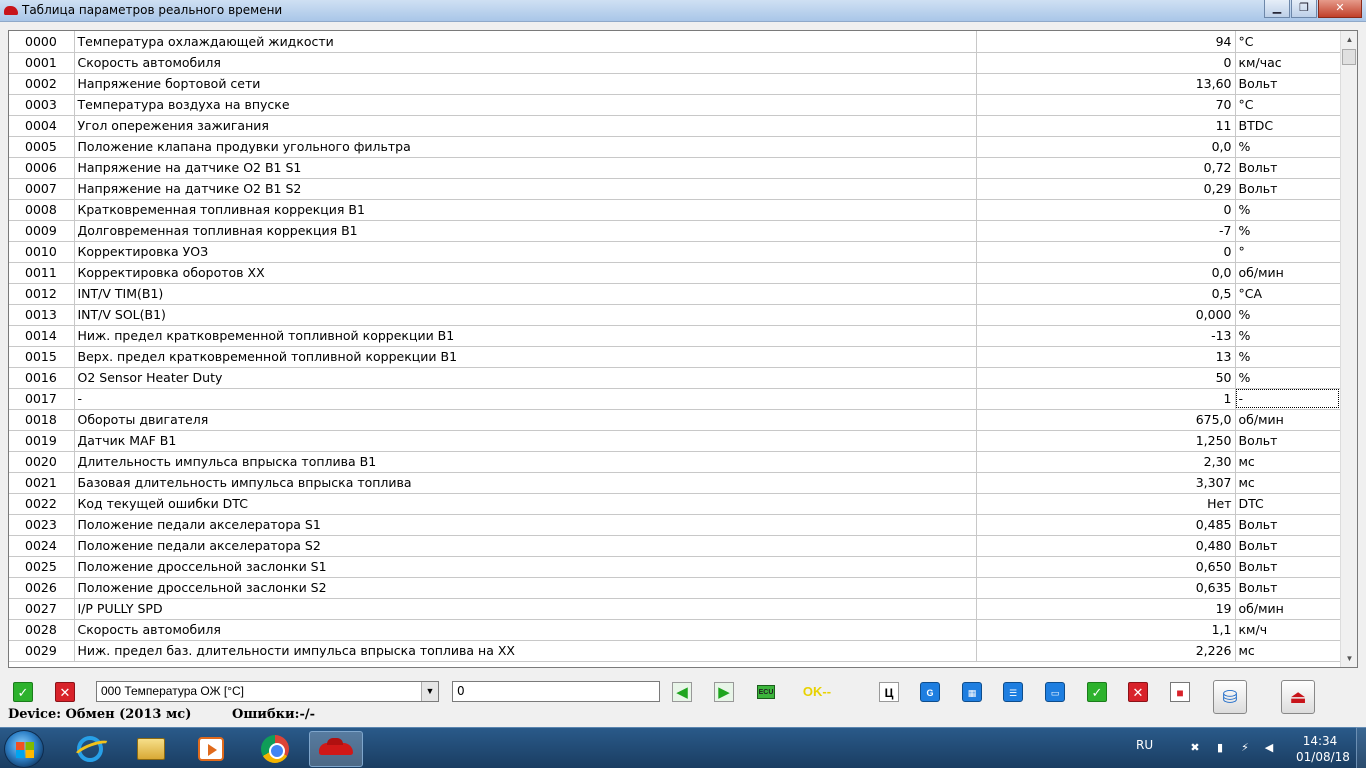  What do you see at coordinates (675, 378) in the screenshot?
I see `table-row: 0016 O2 Sensor Heater Duty 50%` at bounding box center [675, 378].